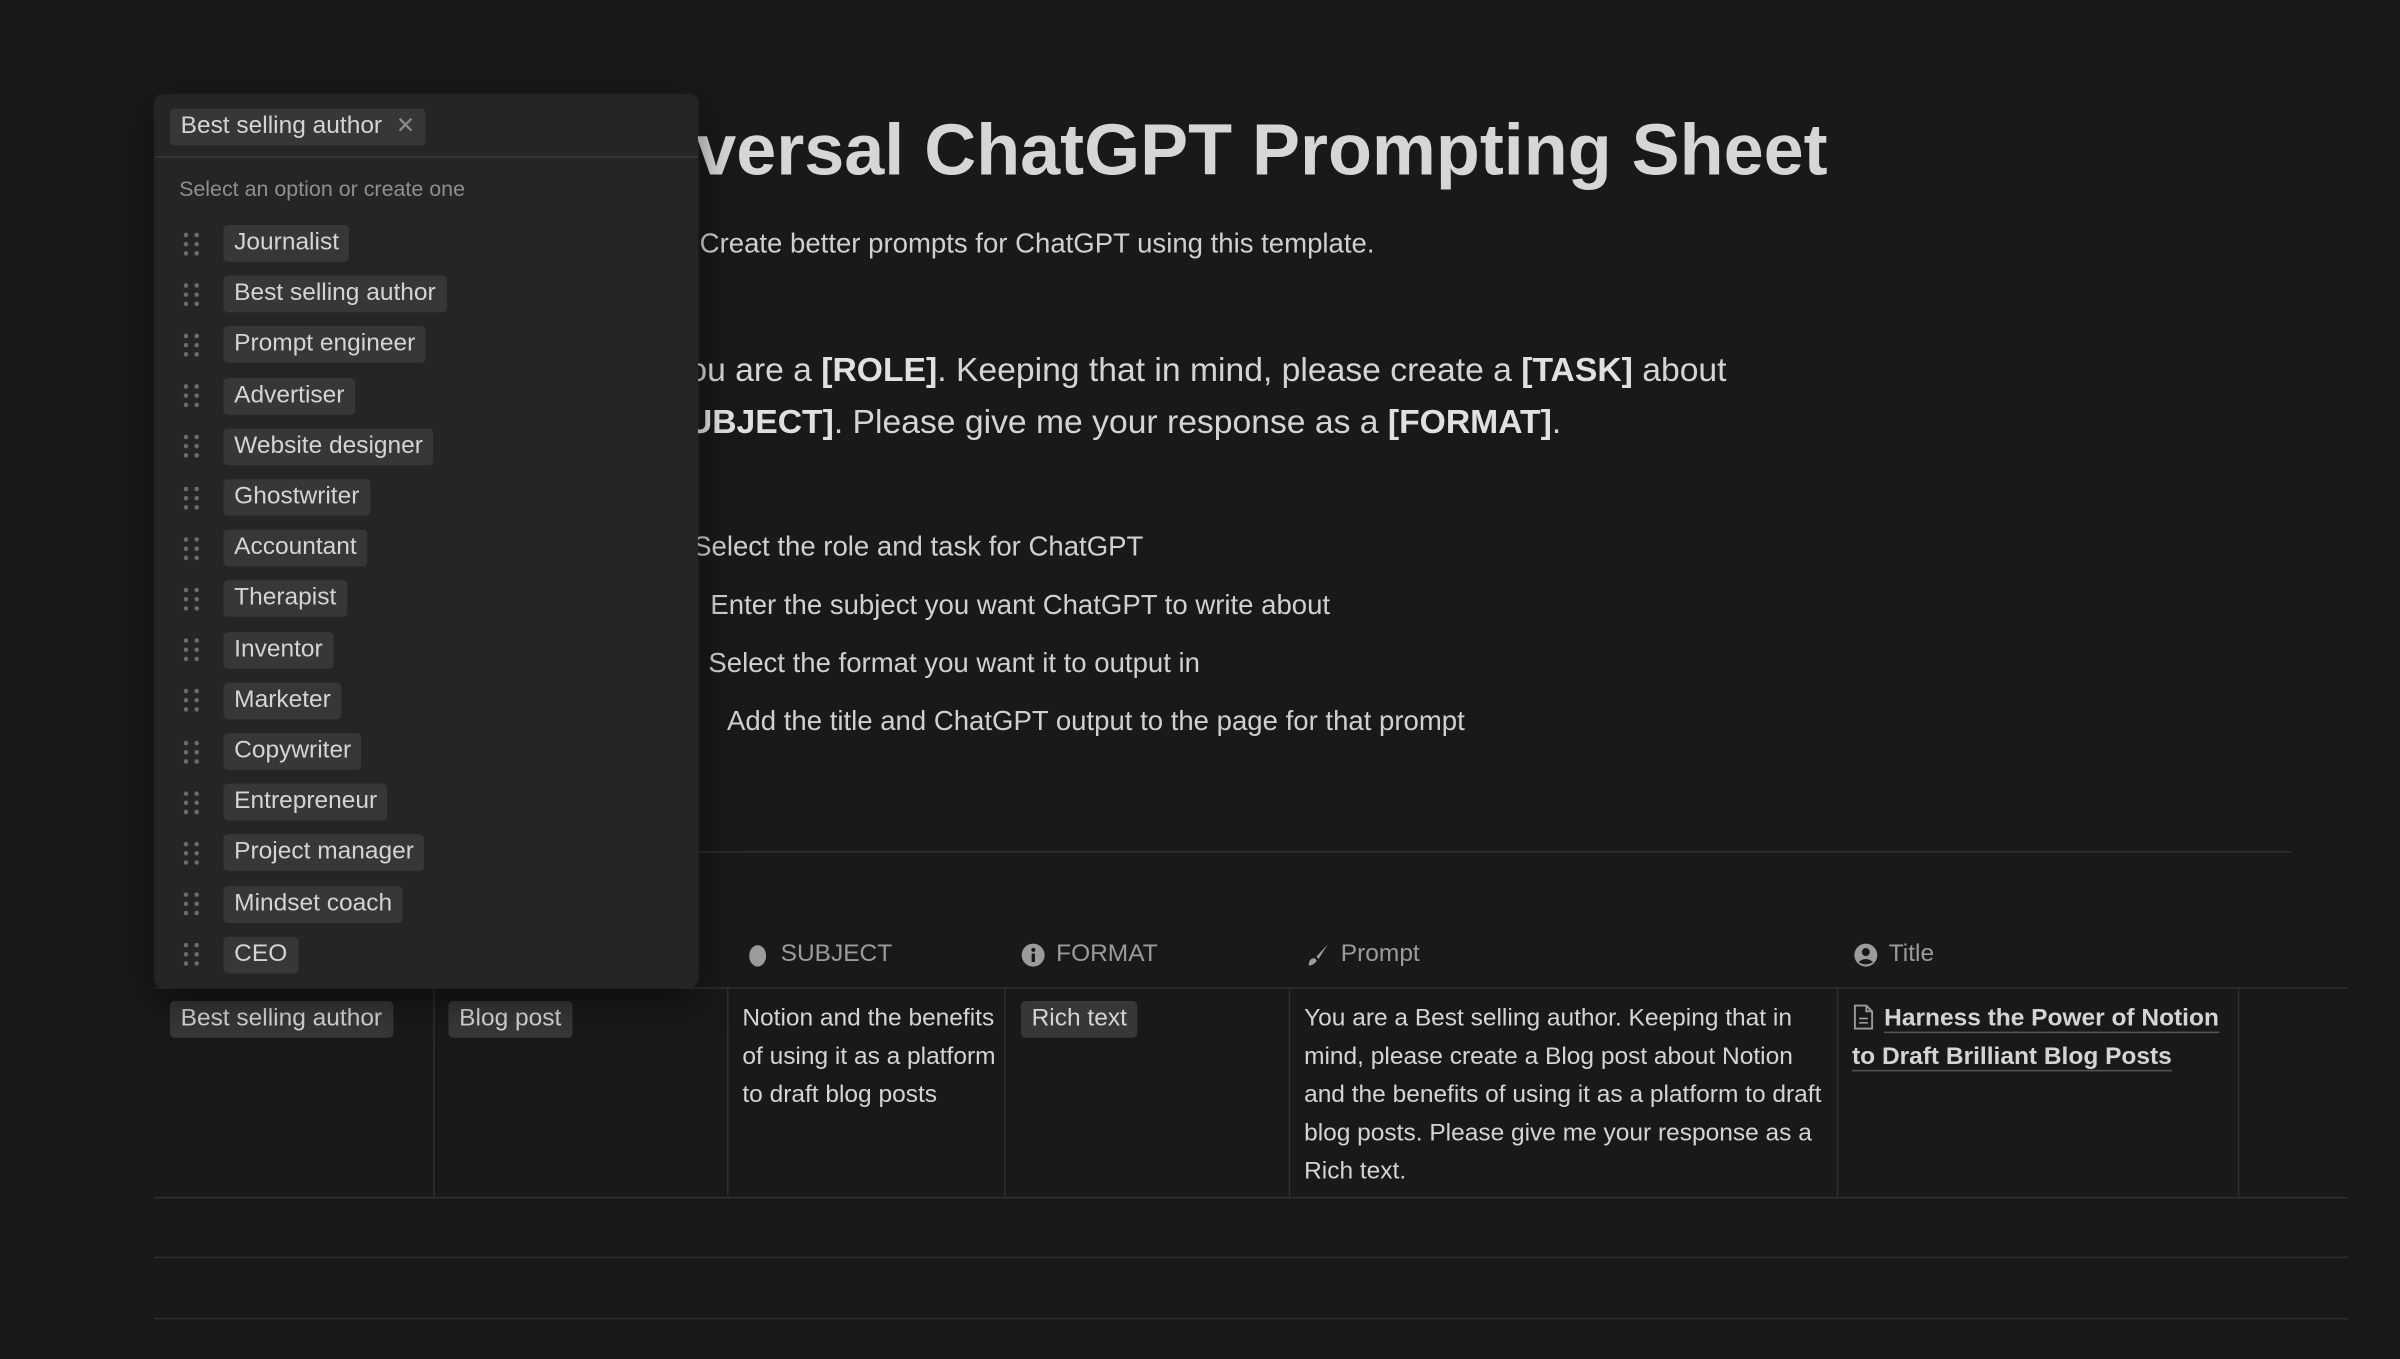 This screenshot has width=2400, height=1359. I want to click on dropdown-option: Prompt engineer, so click(426, 345).